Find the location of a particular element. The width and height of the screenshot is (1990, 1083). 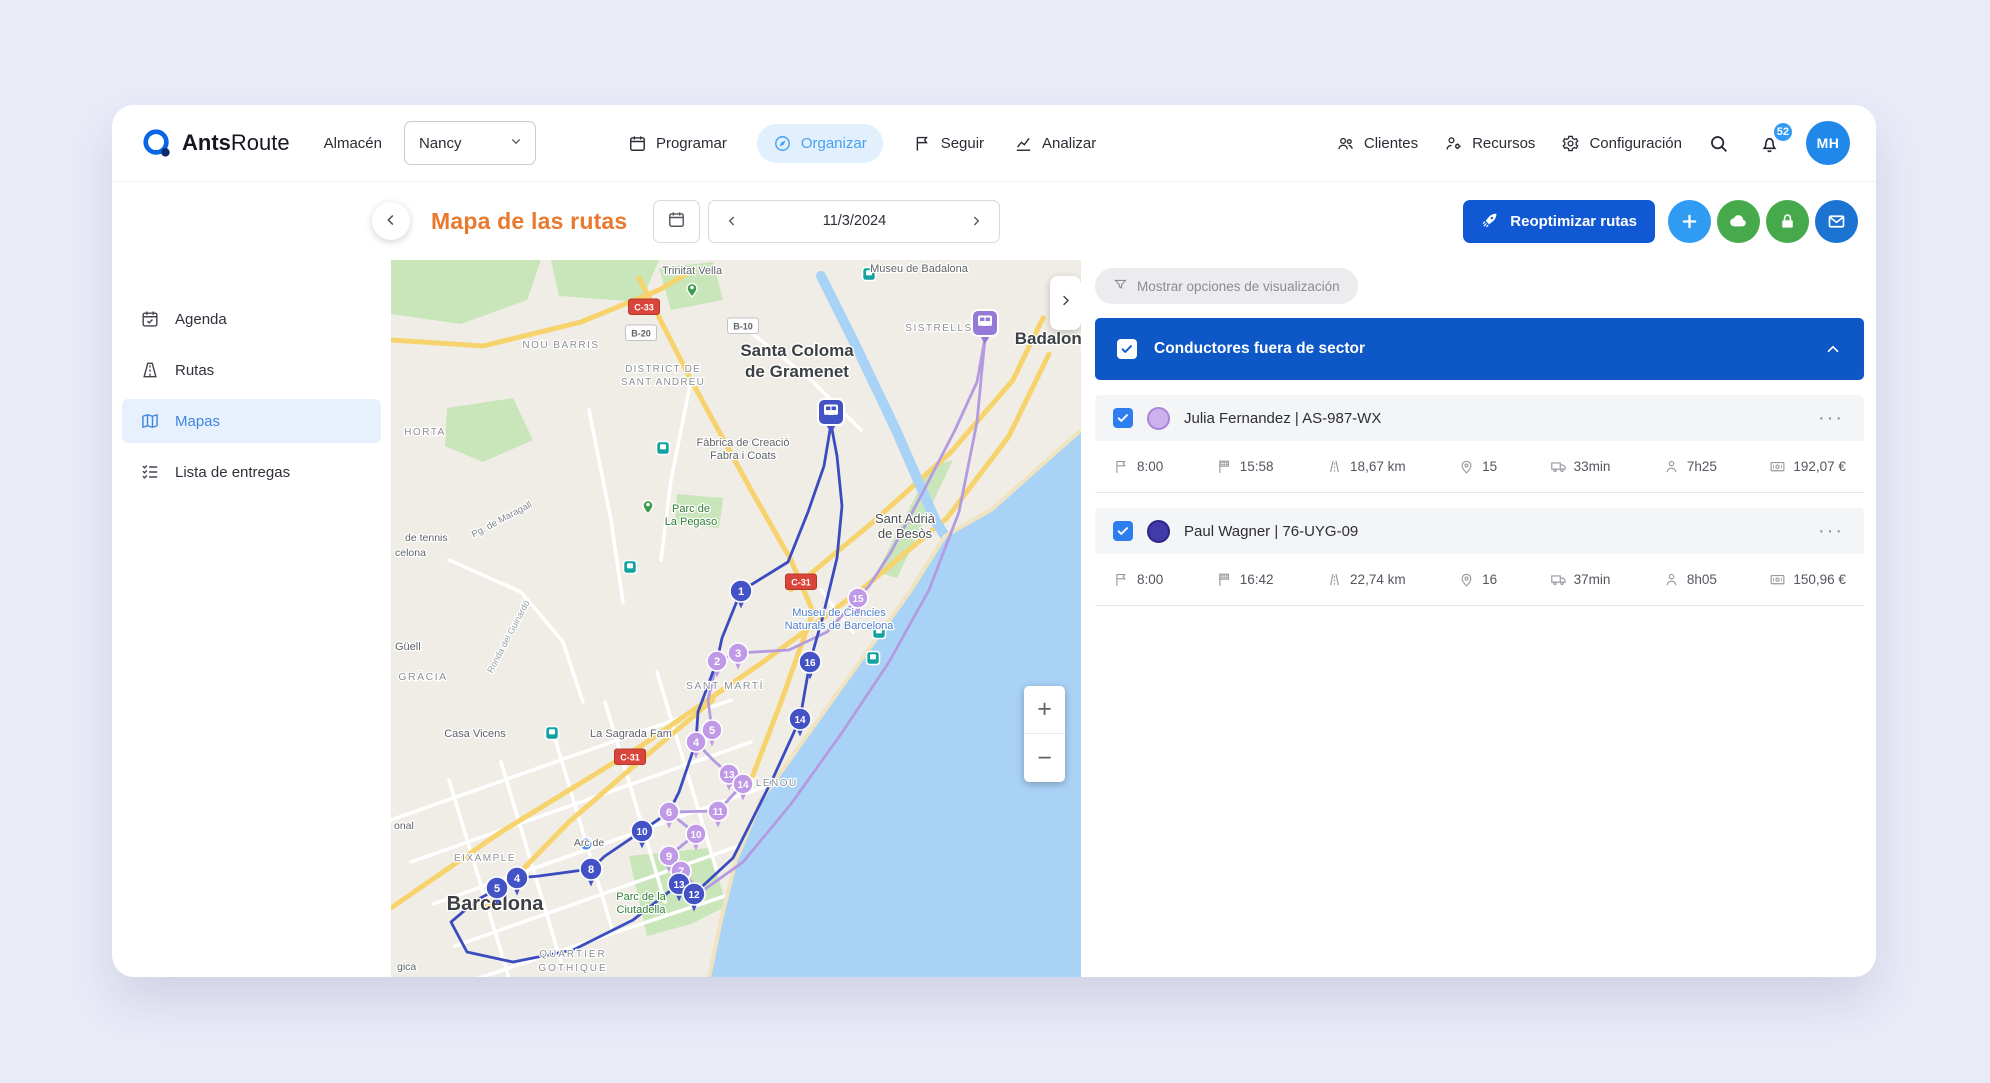

svg-text: 9 is located at coordinates (669, 857).